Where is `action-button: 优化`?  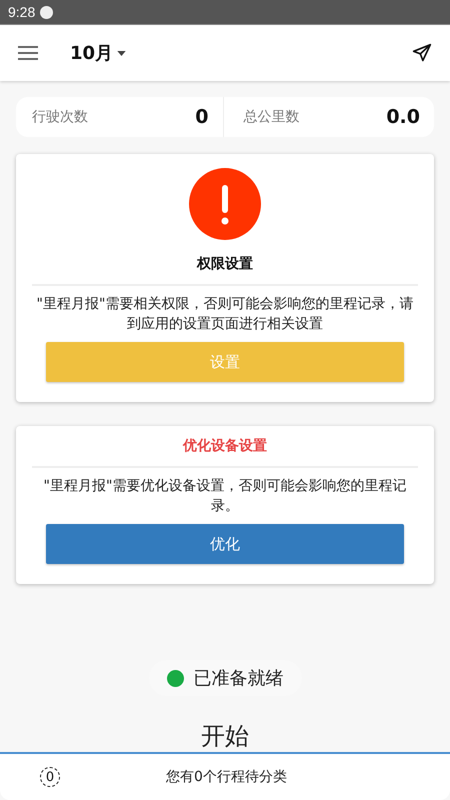 action-button: 优化 is located at coordinates (225, 544).